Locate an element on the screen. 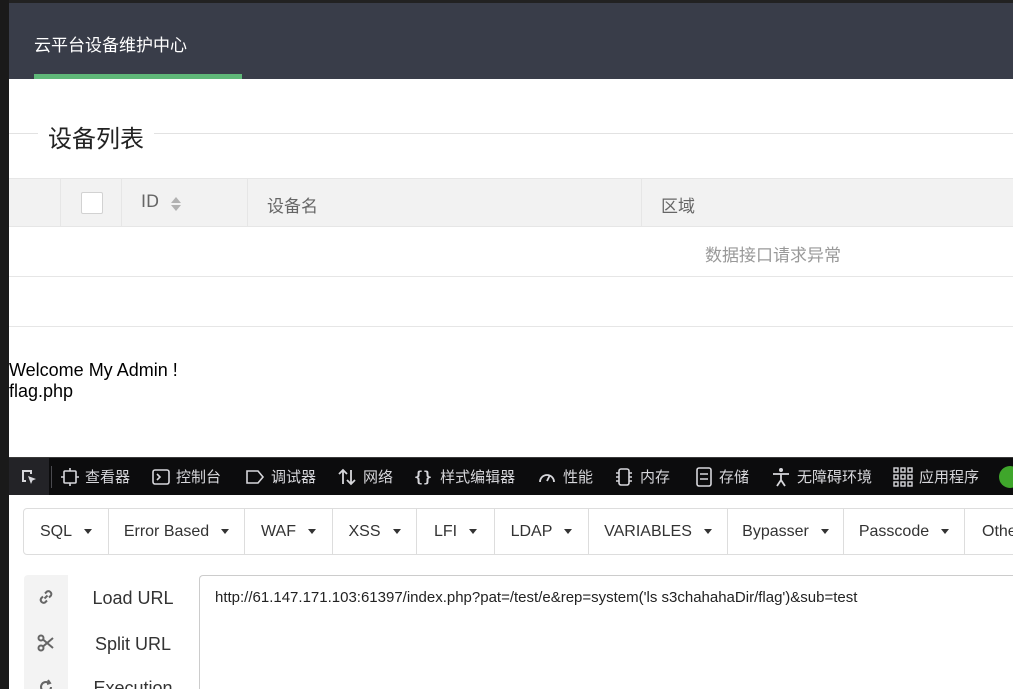  devtools-tab-label: 应用程序 is located at coordinates (949, 477).